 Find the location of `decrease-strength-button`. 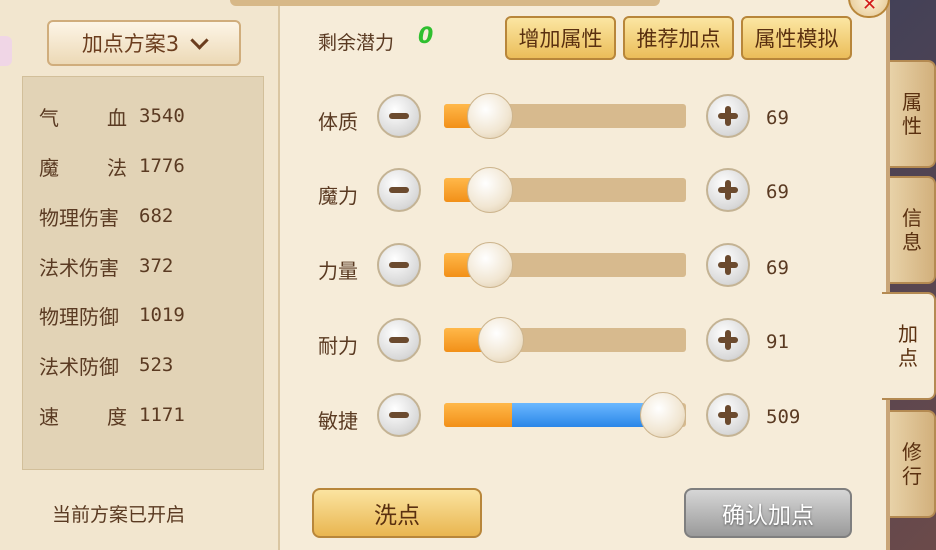

decrease-strength-button is located at coordinates (399, 265).